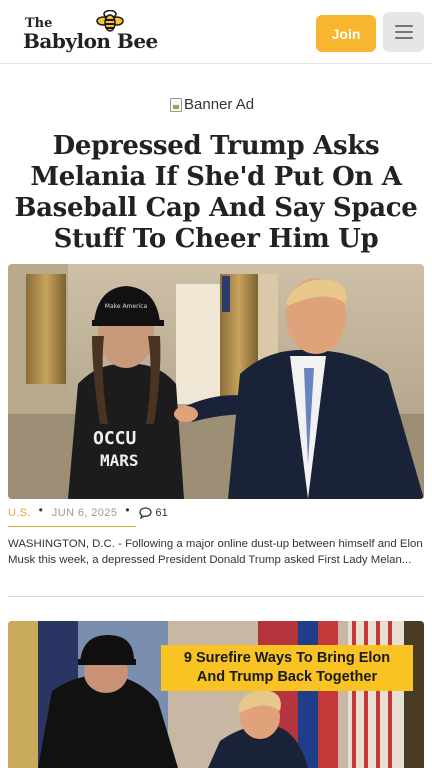 Image resolution: width=432 pixels, height=768 pixels. What do you see at coordinates (84, 513) in the screenshot?
I see `article-date: JUN 6, 2025` at bounding box center [84, 513].